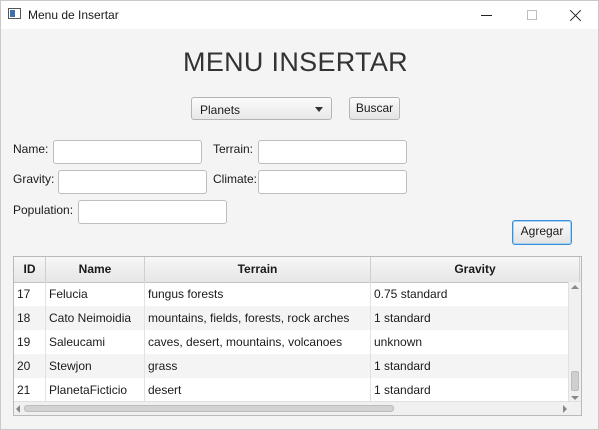 Image resolution: width=599 pixels, height=430 pixels. What do you see at coordinates (319, 109) in the screenshot?
I see `chevron-down-icon` at bounding box center [319, 109].